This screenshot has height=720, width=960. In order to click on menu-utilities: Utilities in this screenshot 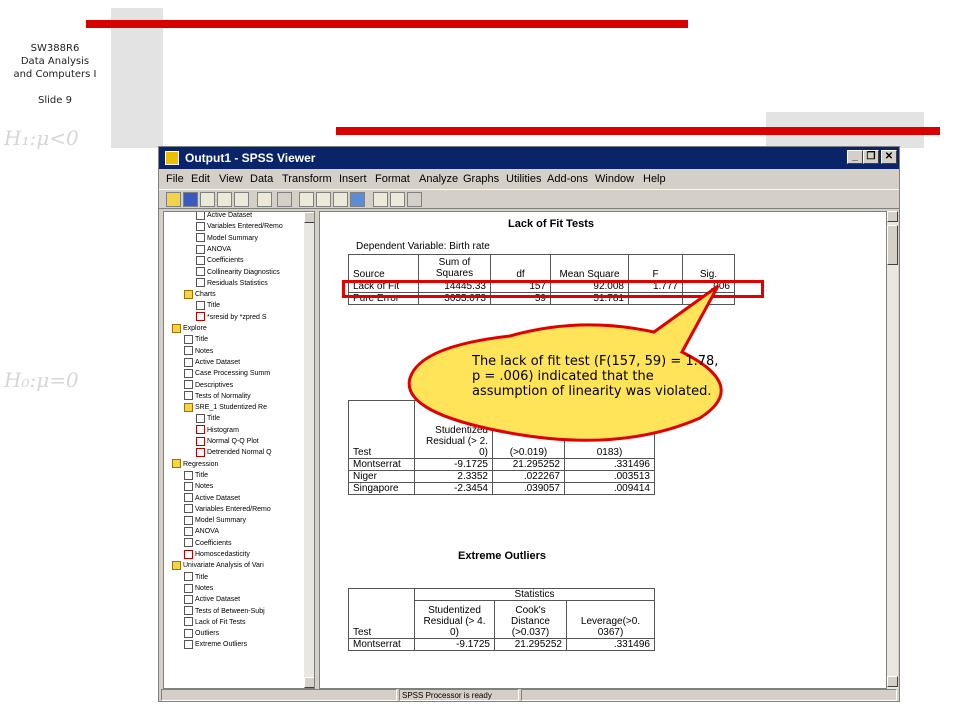, I will do `click(523, 179)`.